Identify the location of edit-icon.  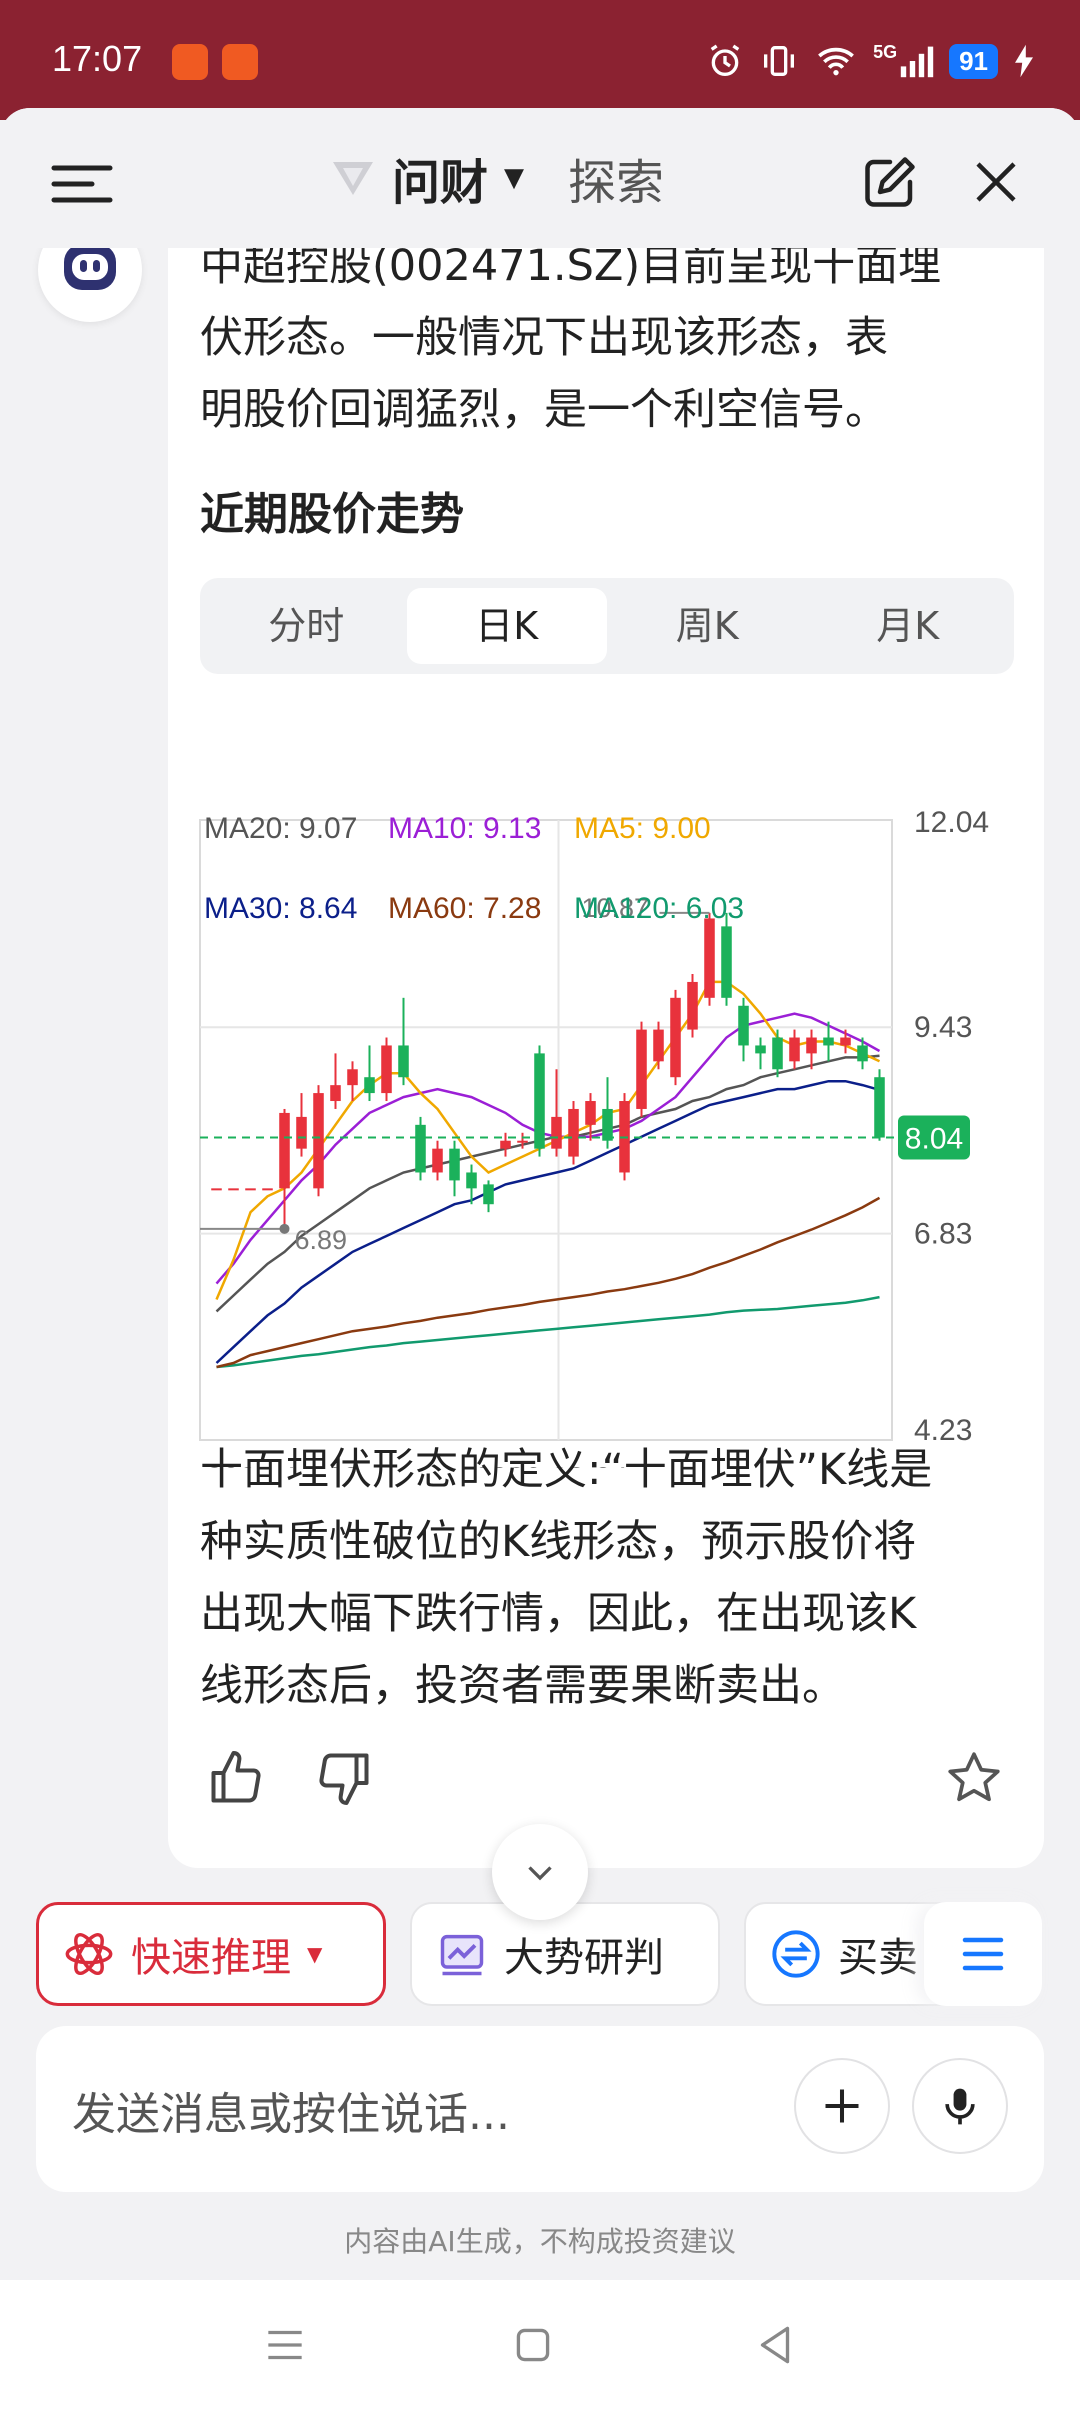
(890, 182).